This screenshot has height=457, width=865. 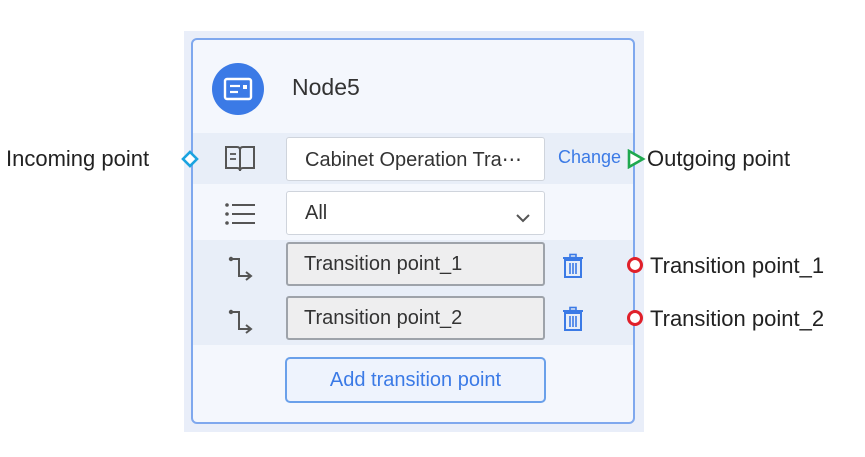 What do you see at coordinates (415, 213) in the screenshot?
I see `filter-select: All` at bounding box center [415, 213].